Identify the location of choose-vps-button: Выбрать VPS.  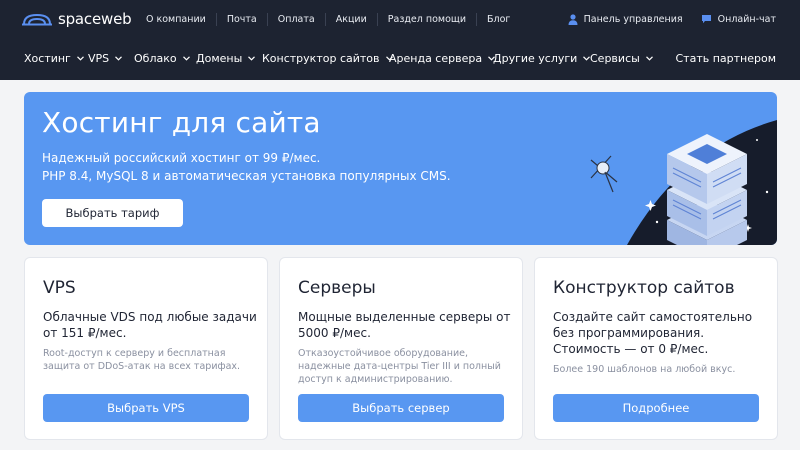
(146, 408).